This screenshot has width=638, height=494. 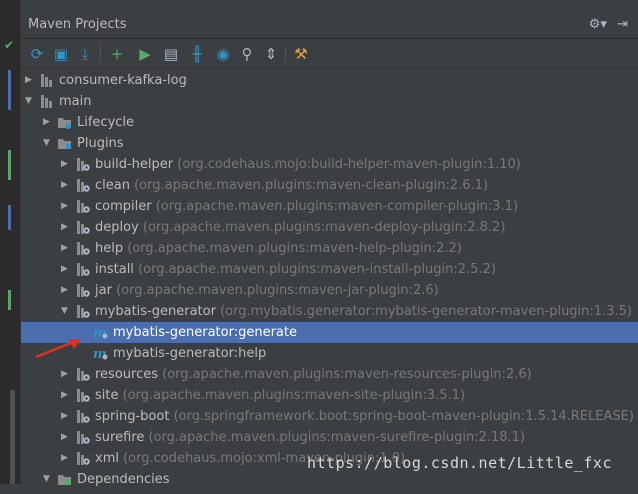 I want to click on tree-row-label: compiler, so click(x=123, y=206).